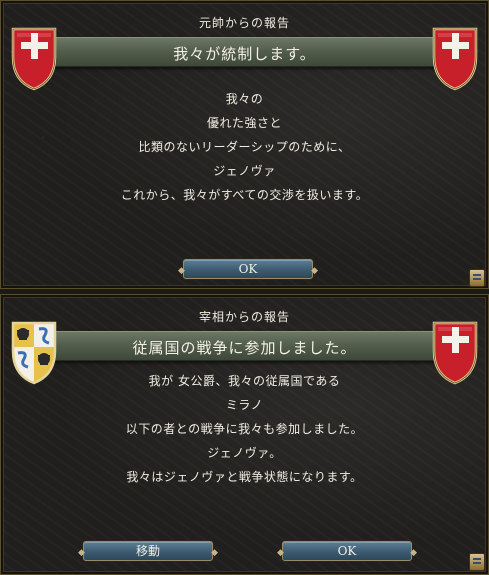 This screenshot has width=489, height=575. Describe the element at coordinates (244, 195) in the screenshot. I see `body-line: これから、我々がすべての交渉を扱います。` at that location.